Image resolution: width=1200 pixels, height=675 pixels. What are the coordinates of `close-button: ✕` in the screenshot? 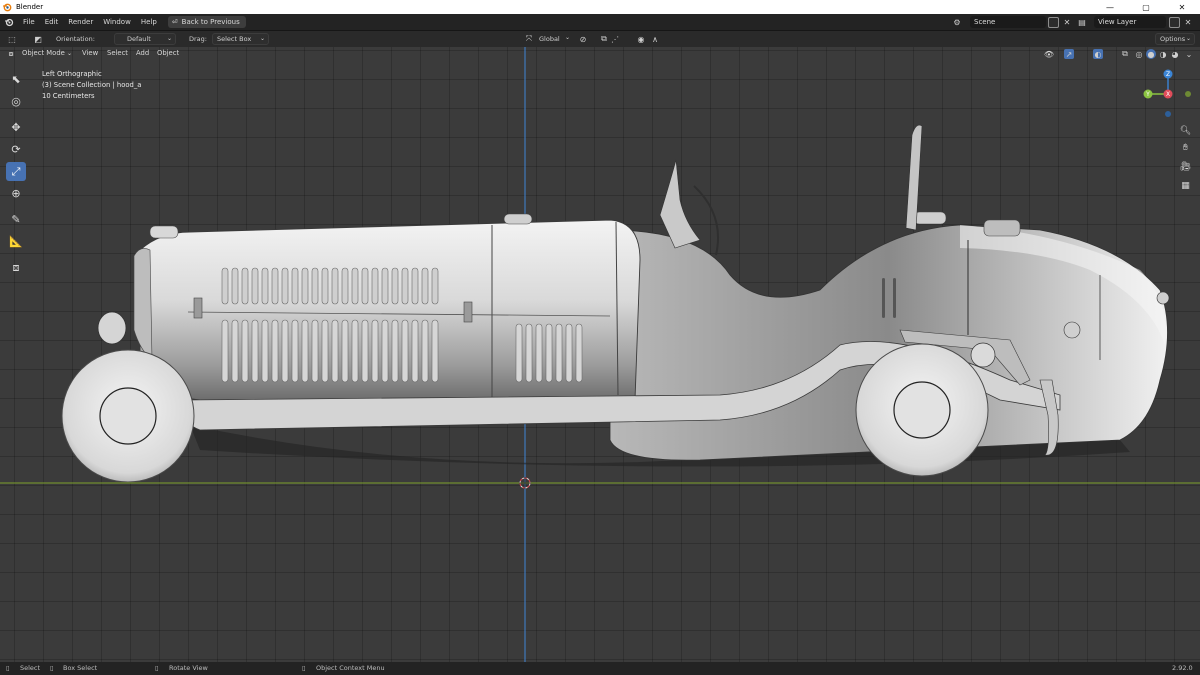 It's located at (1182, 7).